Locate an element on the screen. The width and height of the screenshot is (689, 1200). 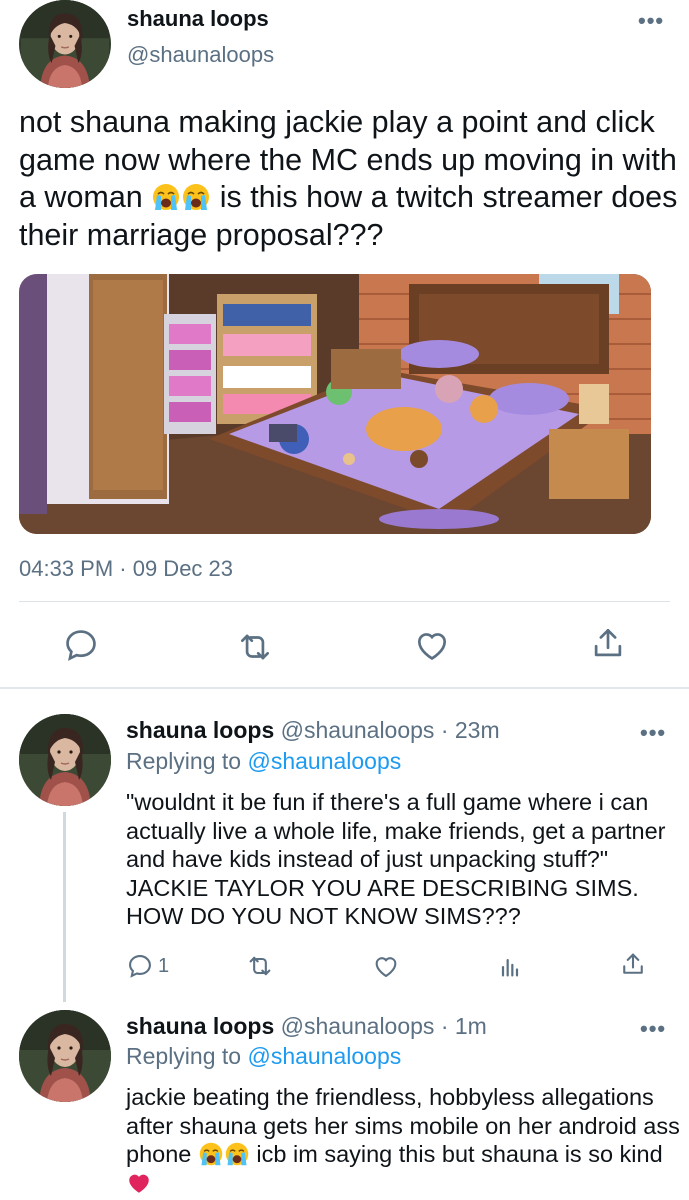
tweet-timestamp: 04:33 PM · 09 Dec 23 is located at coordinates (126, 569).